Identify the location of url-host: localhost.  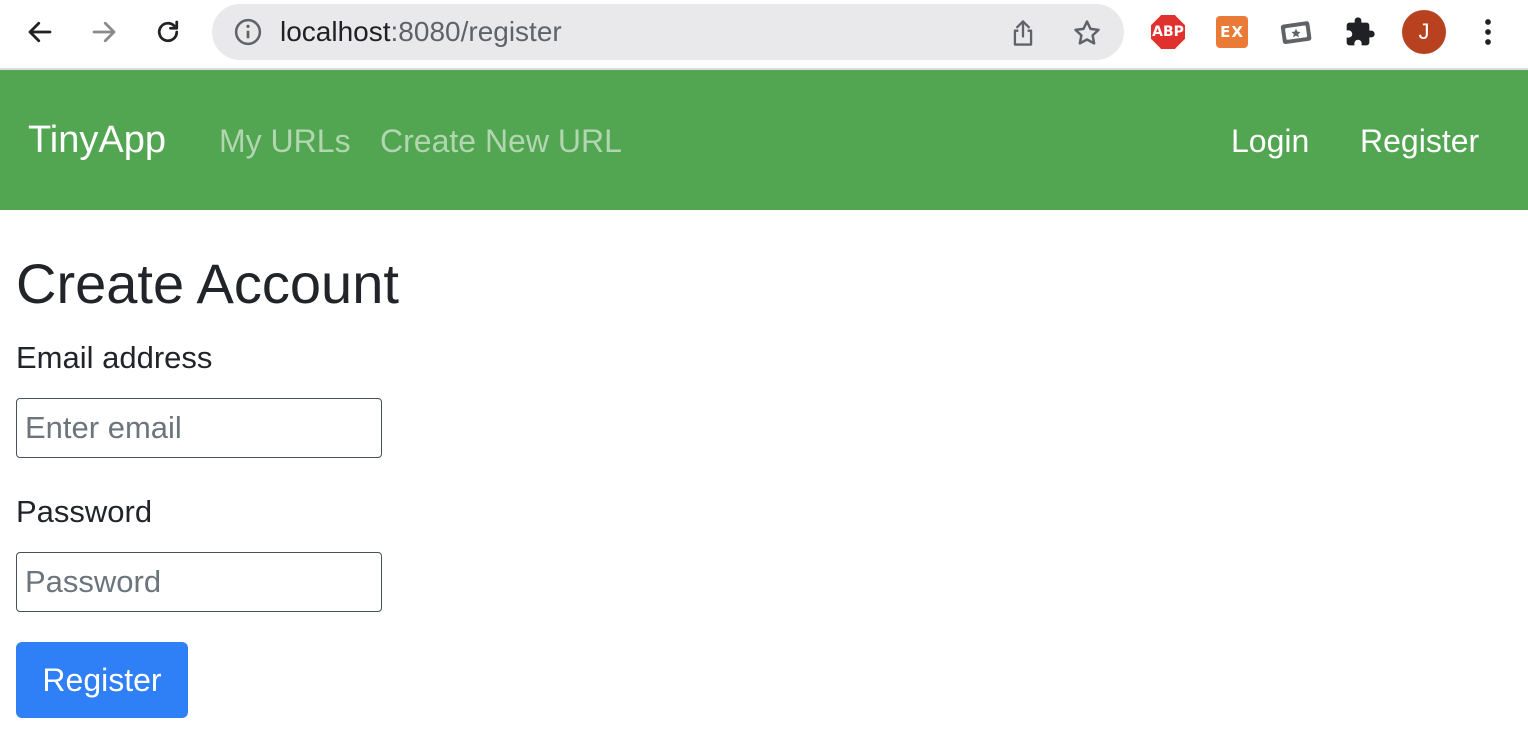
(335, 31).